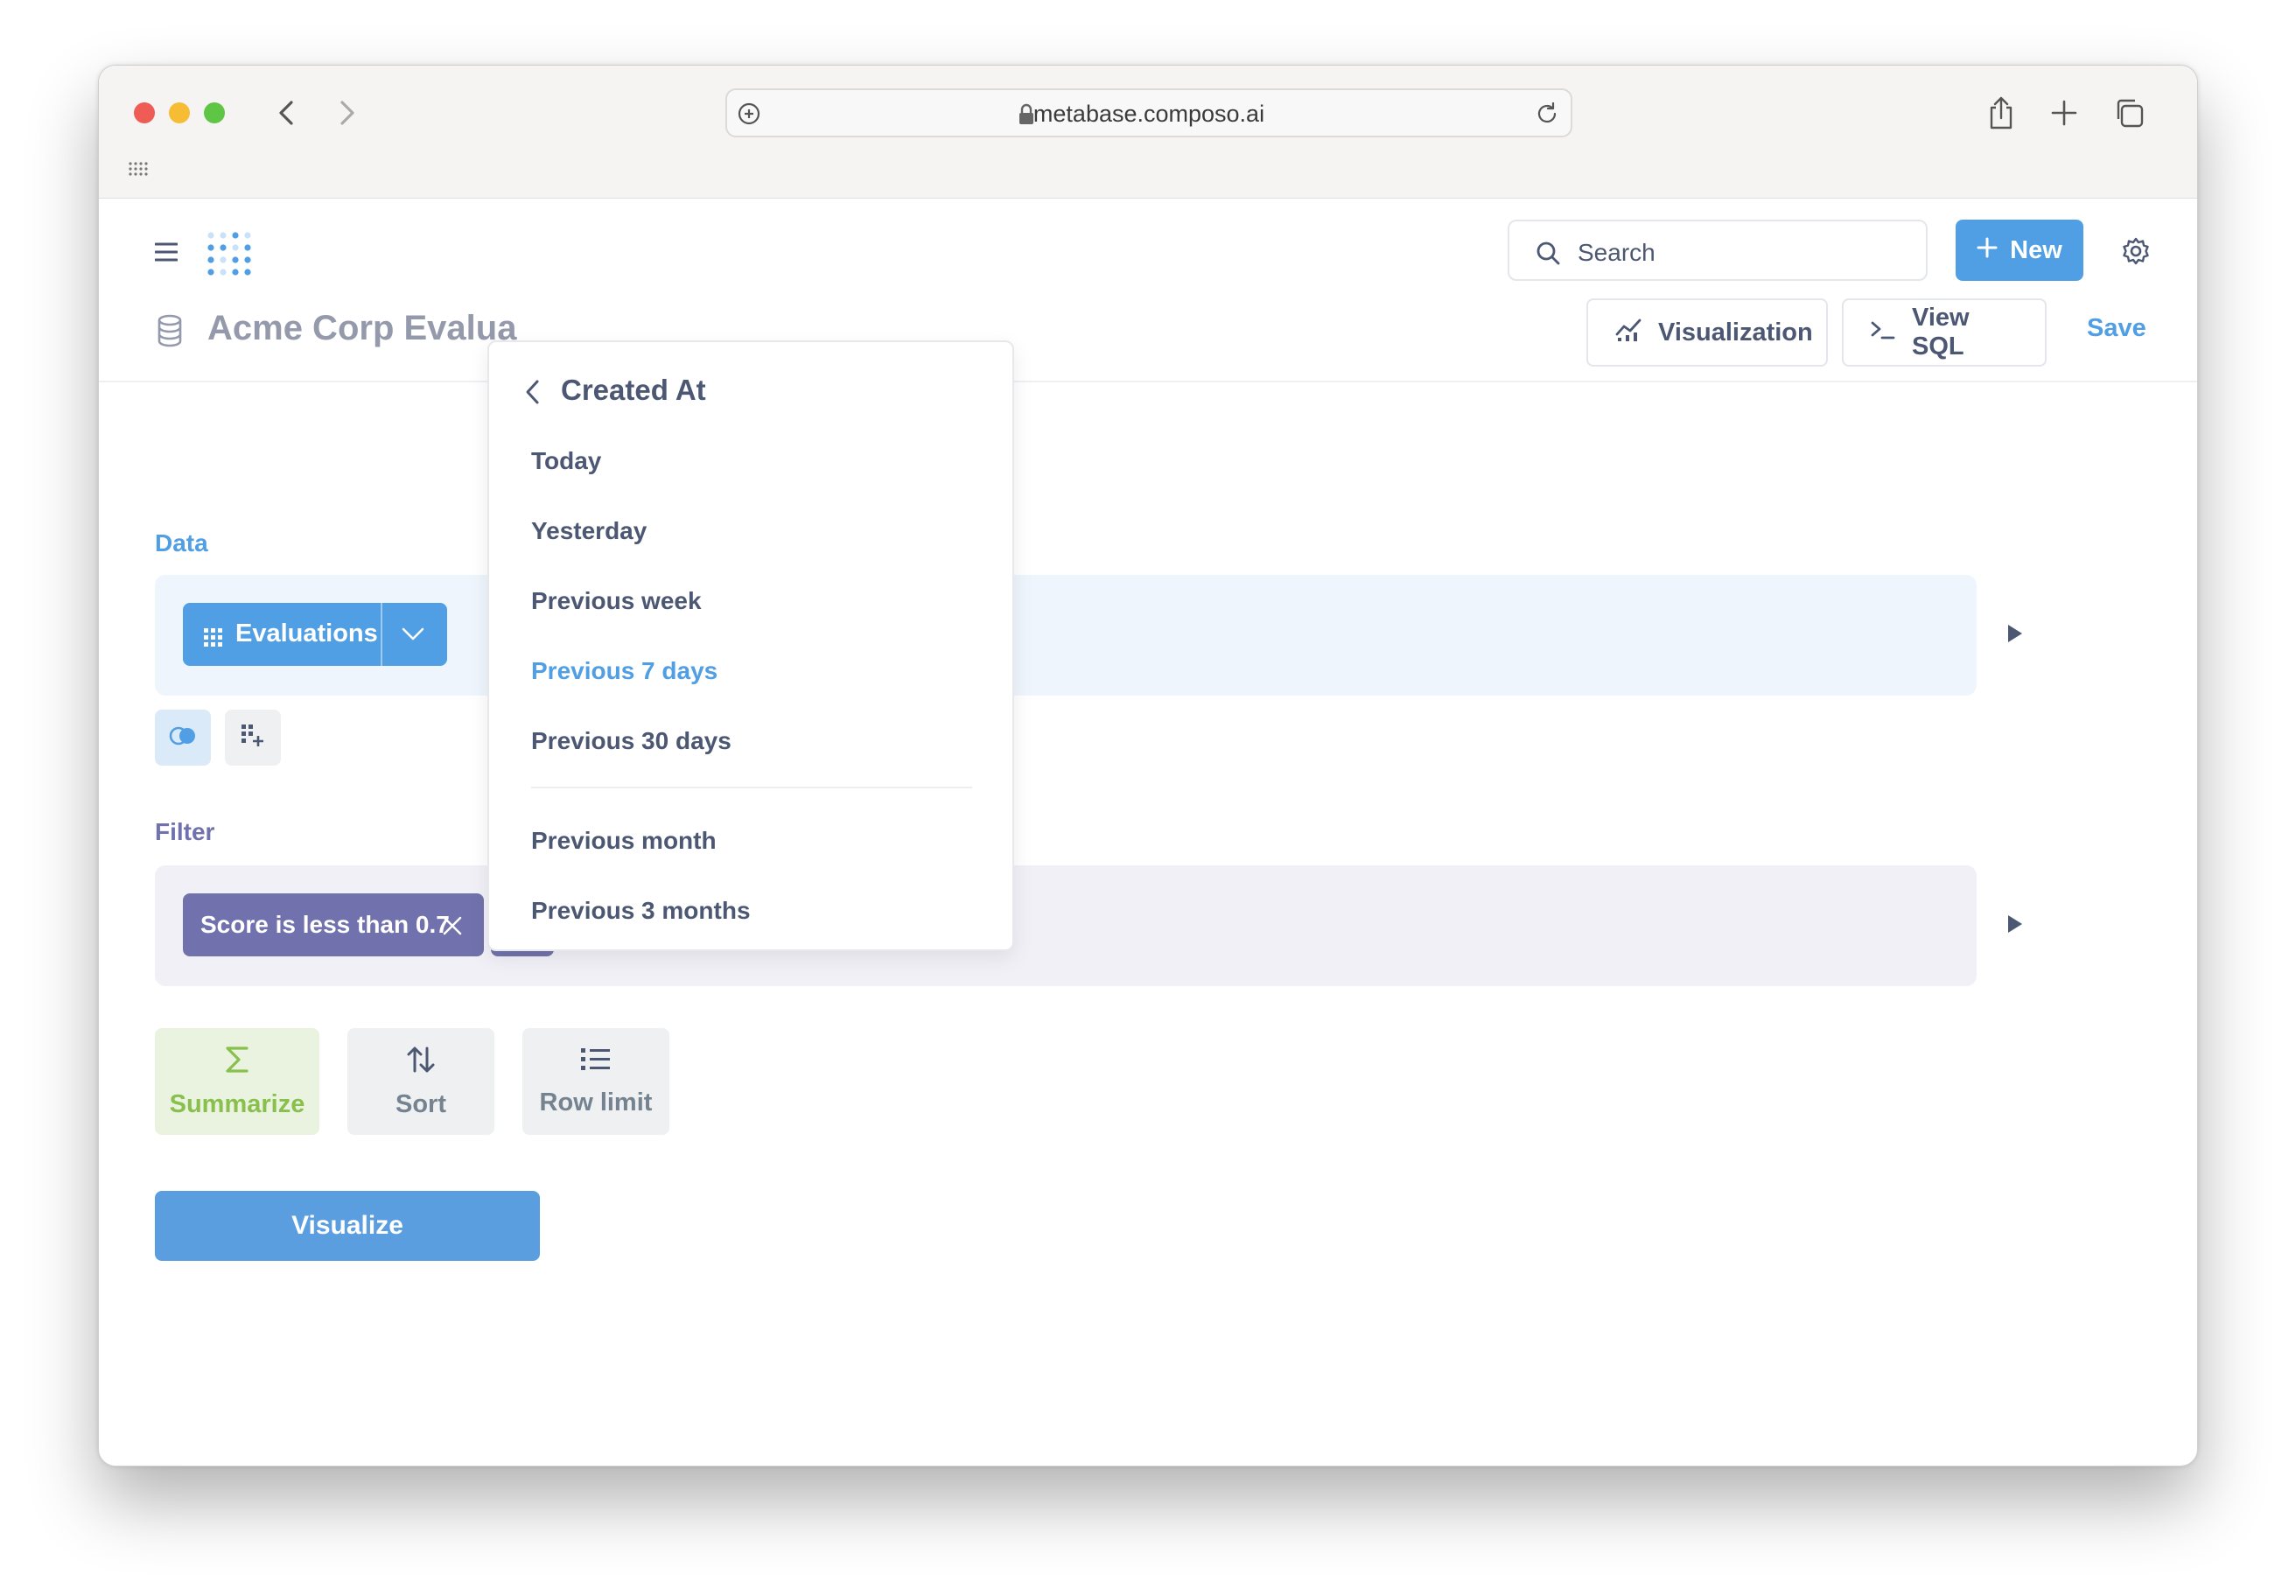  Describe the element at coordinates (325, 924) in the screenshot. I see `filter-pill-label: Score is less than 0.7` at that location.